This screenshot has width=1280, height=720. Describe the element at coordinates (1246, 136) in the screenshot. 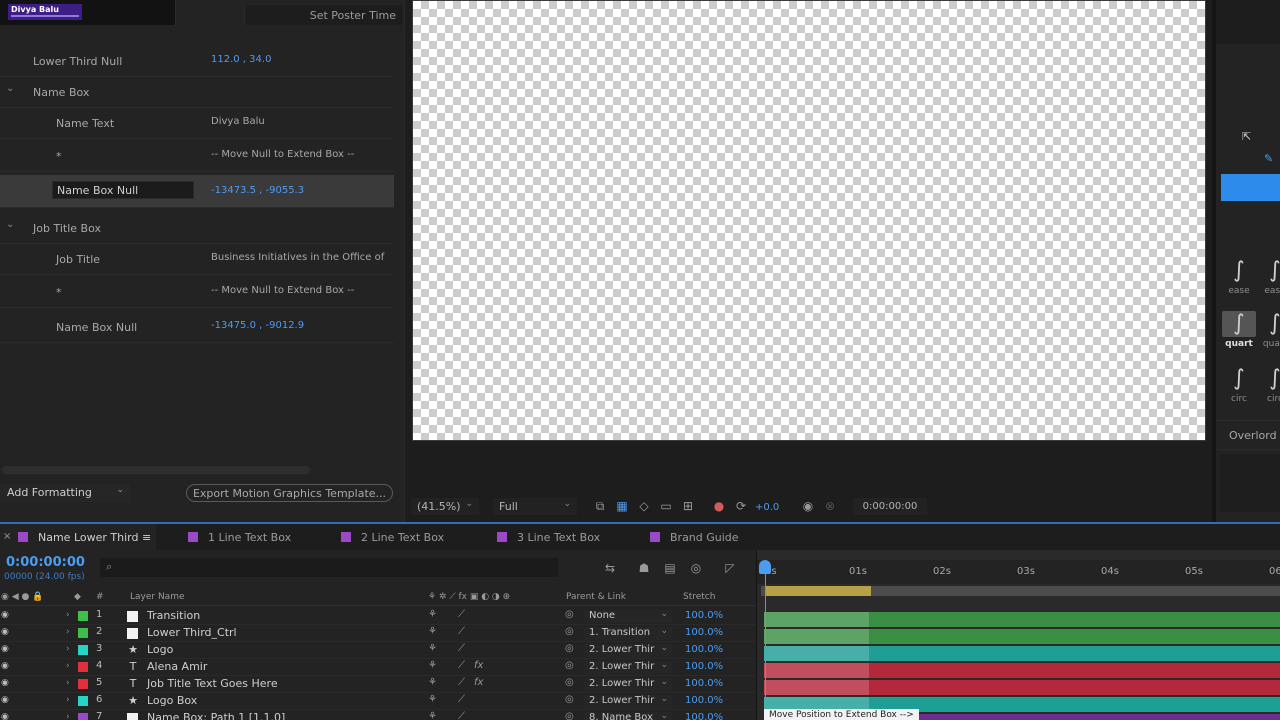

I see `open-external-icon: ⇱` at that location.